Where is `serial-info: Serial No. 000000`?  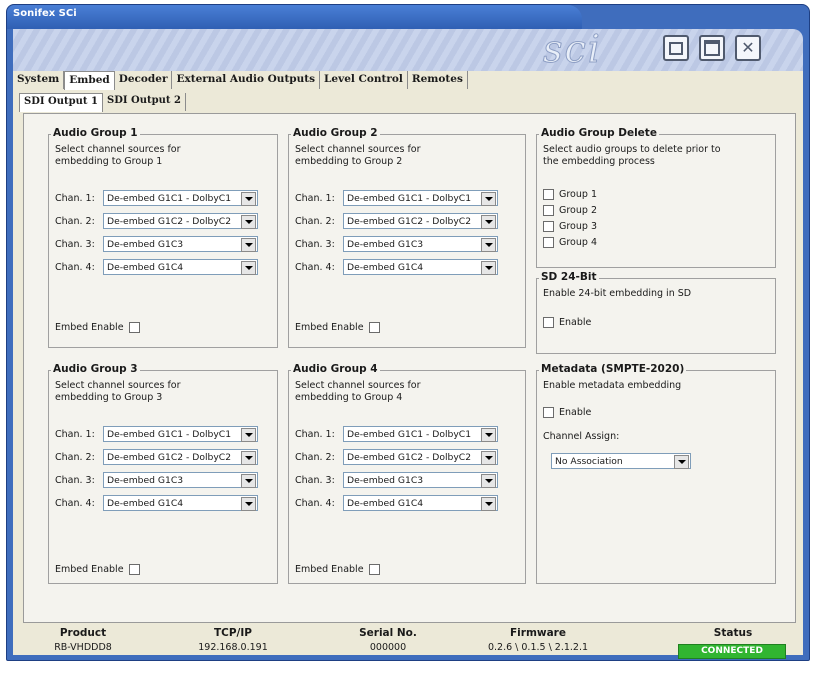
serial-info: Serial No. 000000 is located at coordinates (388, 640).